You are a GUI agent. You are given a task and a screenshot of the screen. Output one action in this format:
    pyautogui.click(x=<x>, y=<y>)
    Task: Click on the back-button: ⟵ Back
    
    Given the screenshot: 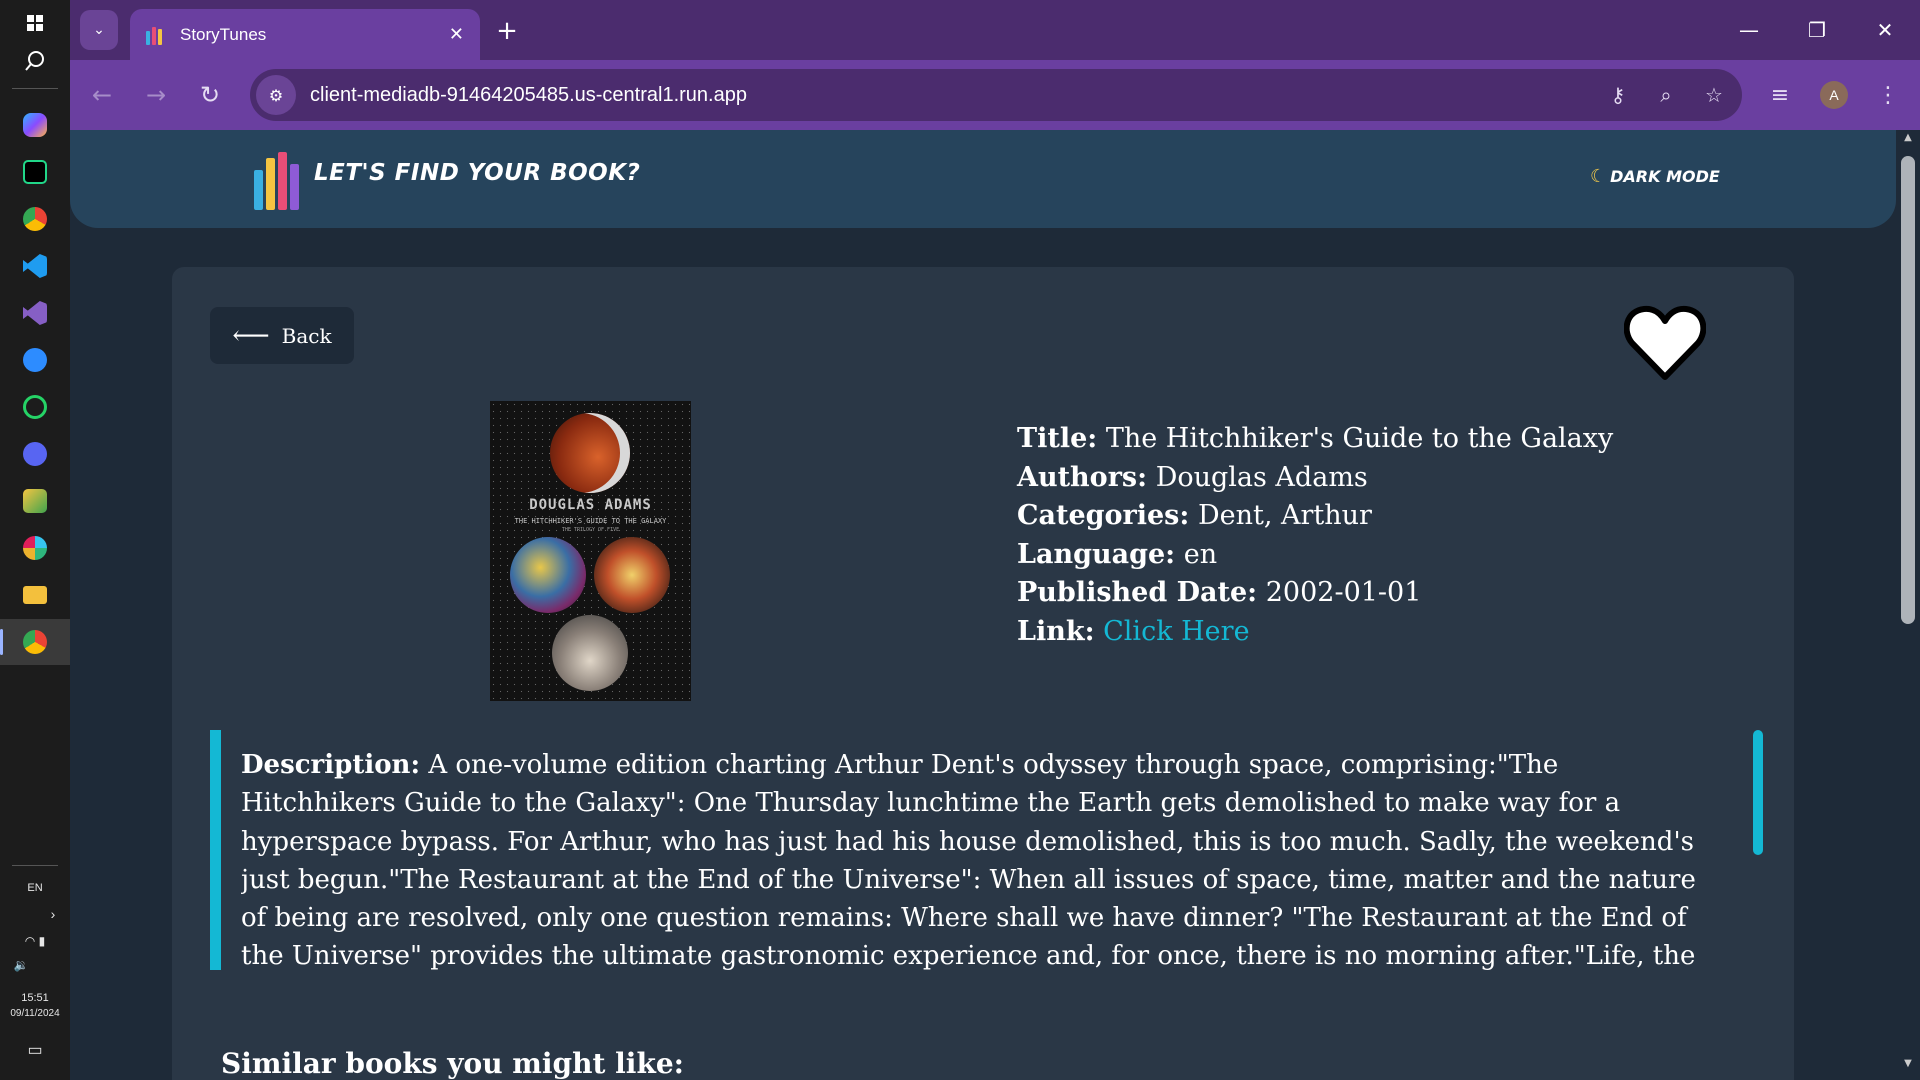 What is the action you would take?
    pyautogui.click(x=282, y=335)
    